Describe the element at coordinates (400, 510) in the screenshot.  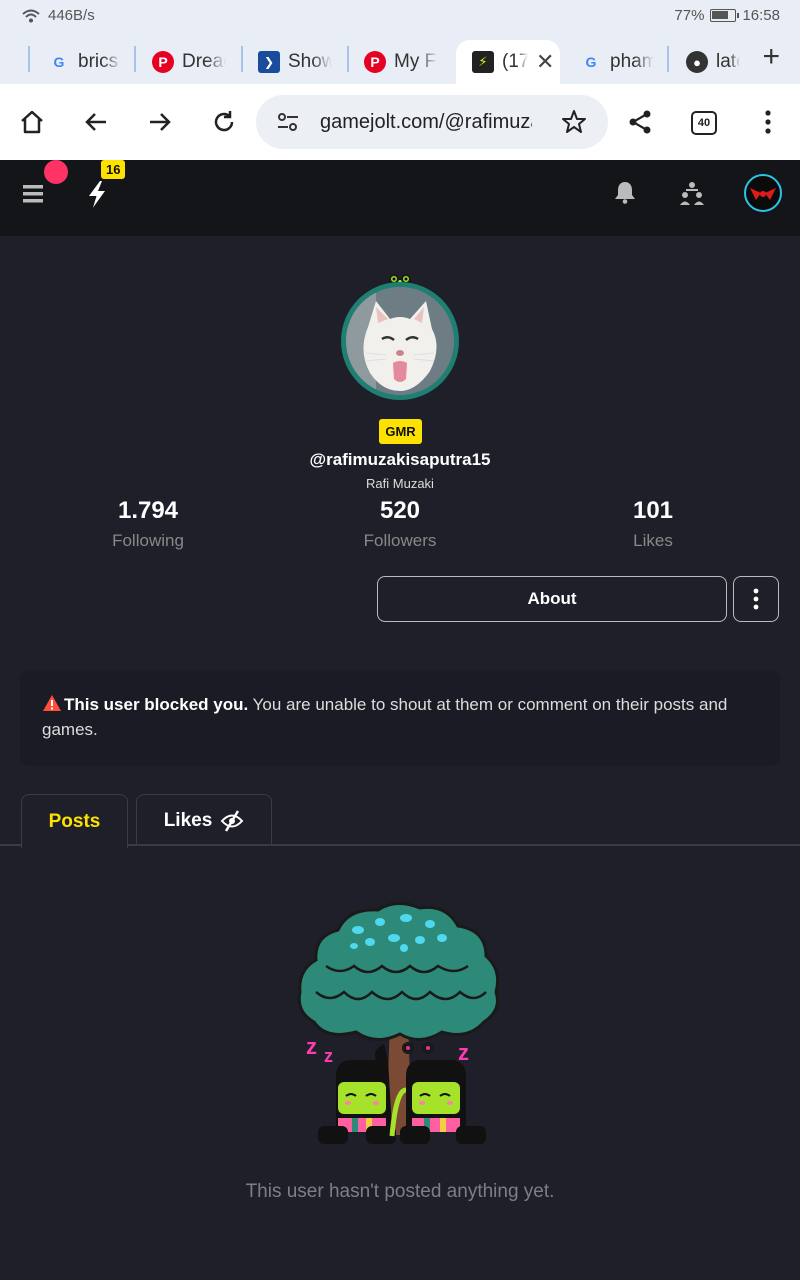
I see `stat-value: 520` at that location.